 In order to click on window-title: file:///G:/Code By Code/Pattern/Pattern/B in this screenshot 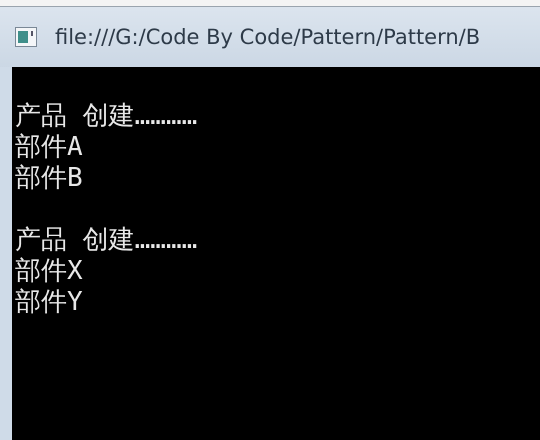, I will do `click(267, 37)`.